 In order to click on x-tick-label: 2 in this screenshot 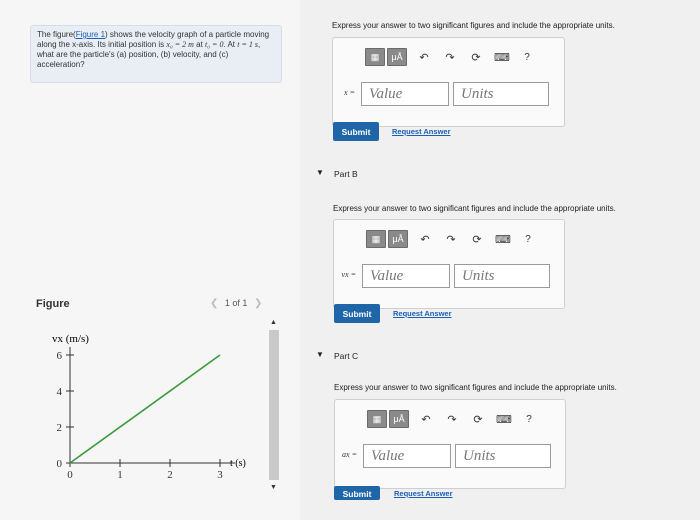, I will do `click(170, 475)`.